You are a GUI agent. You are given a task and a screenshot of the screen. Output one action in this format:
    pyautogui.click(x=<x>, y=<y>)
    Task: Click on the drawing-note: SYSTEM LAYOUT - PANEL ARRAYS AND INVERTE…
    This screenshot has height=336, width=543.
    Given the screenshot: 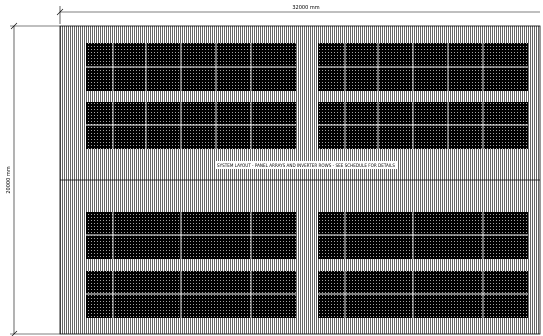 What is the action you would take?
    pyautogui.click(x=306, y=165)
    